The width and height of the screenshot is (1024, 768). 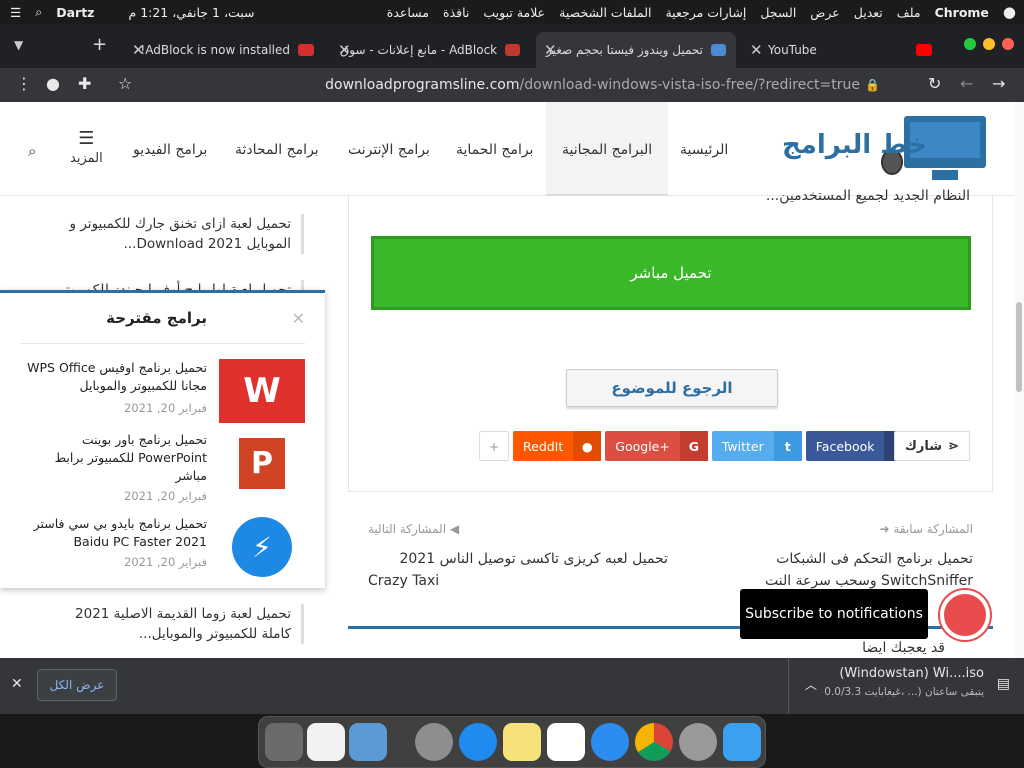 I want to click on wps-office-icon: W, so click(x=262, y=391).